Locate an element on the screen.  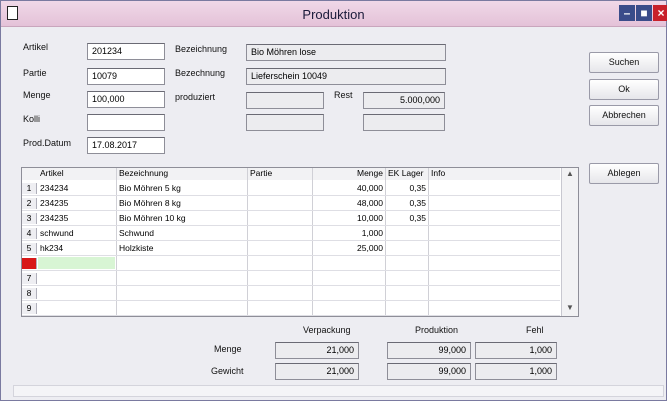
col-header-eklager: EK Lager is located at coordinates (407, 173).